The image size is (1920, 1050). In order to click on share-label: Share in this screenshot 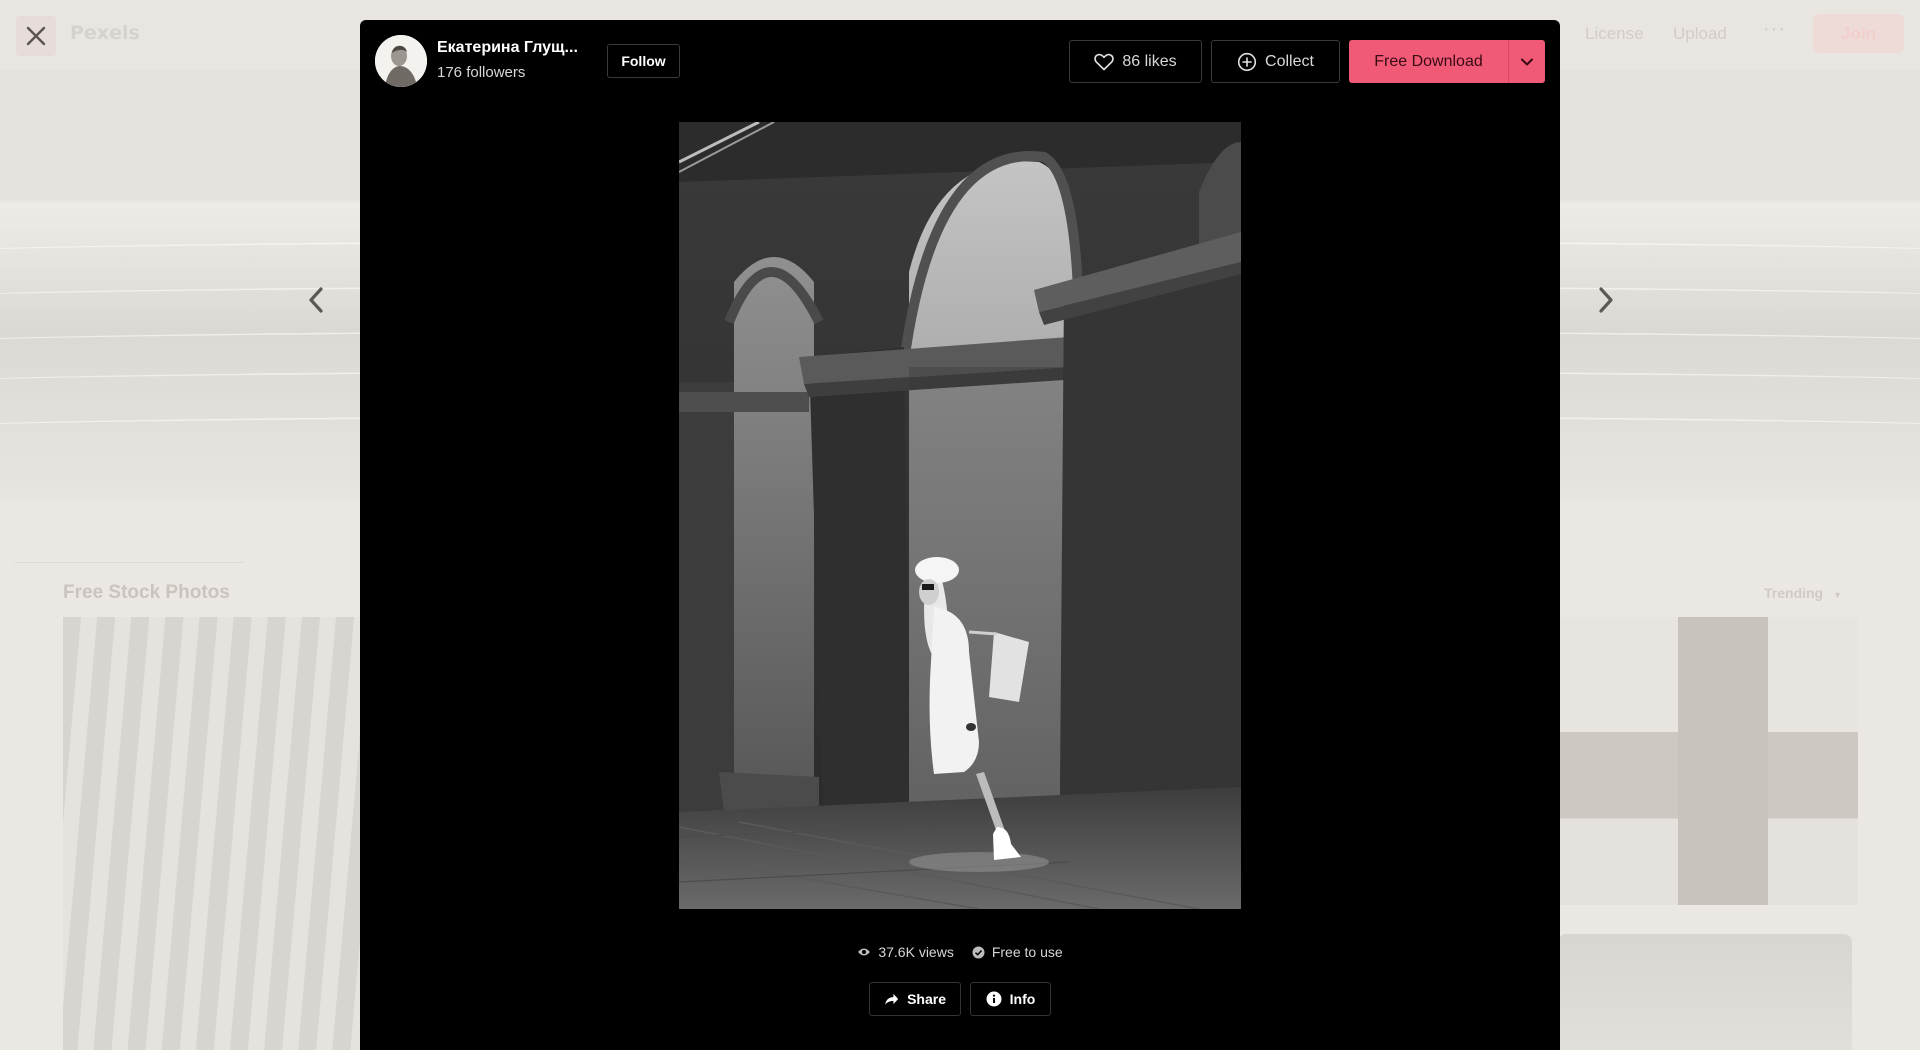, I will do `click(926, 999)`.